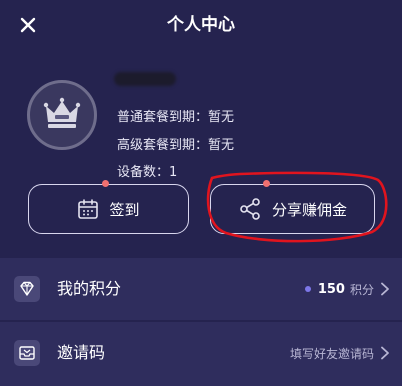 The image size is (402, 386). What do you see at coordinates (108, 207) in the screenshot?
I see `checkin-button: 签到` at bounding box center [108, 207].